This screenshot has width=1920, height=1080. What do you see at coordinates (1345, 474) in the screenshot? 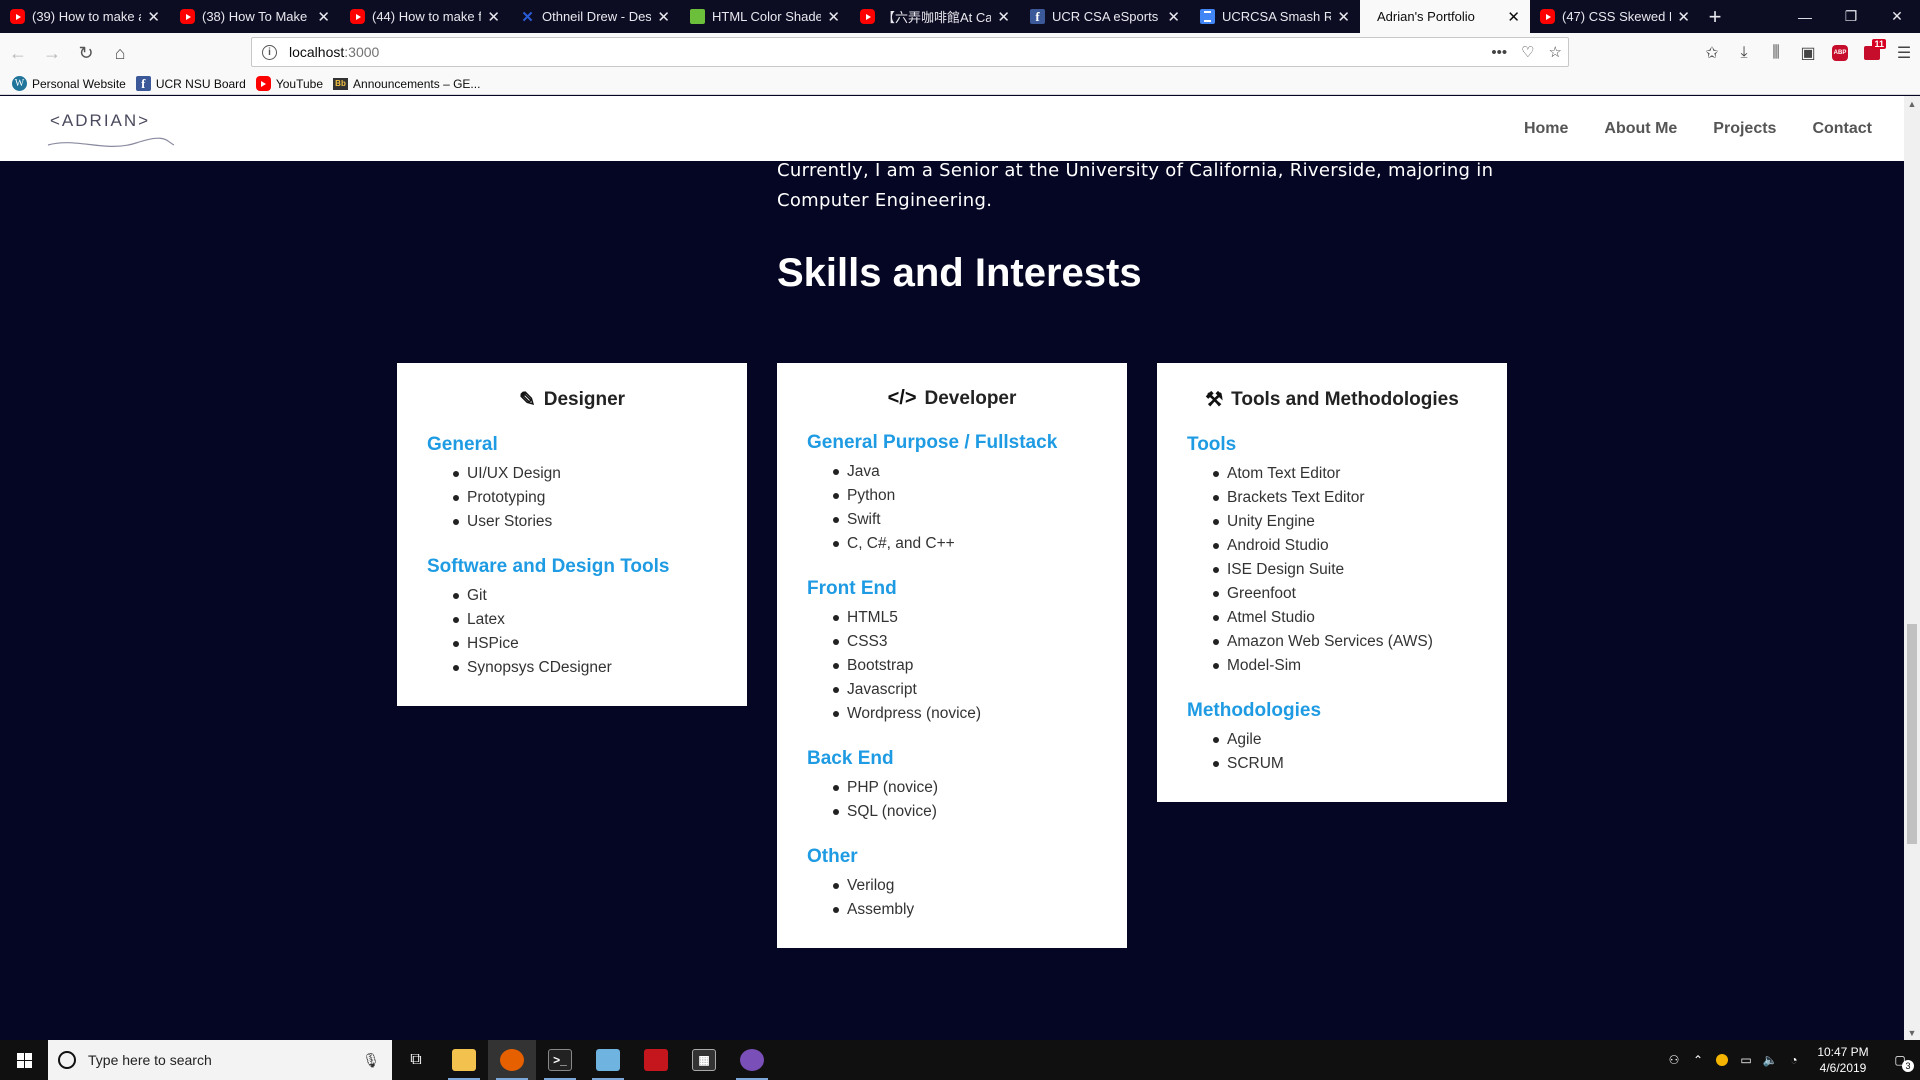
I see `list-item: Atom Text Editor` at bounding box center [1345, 474].